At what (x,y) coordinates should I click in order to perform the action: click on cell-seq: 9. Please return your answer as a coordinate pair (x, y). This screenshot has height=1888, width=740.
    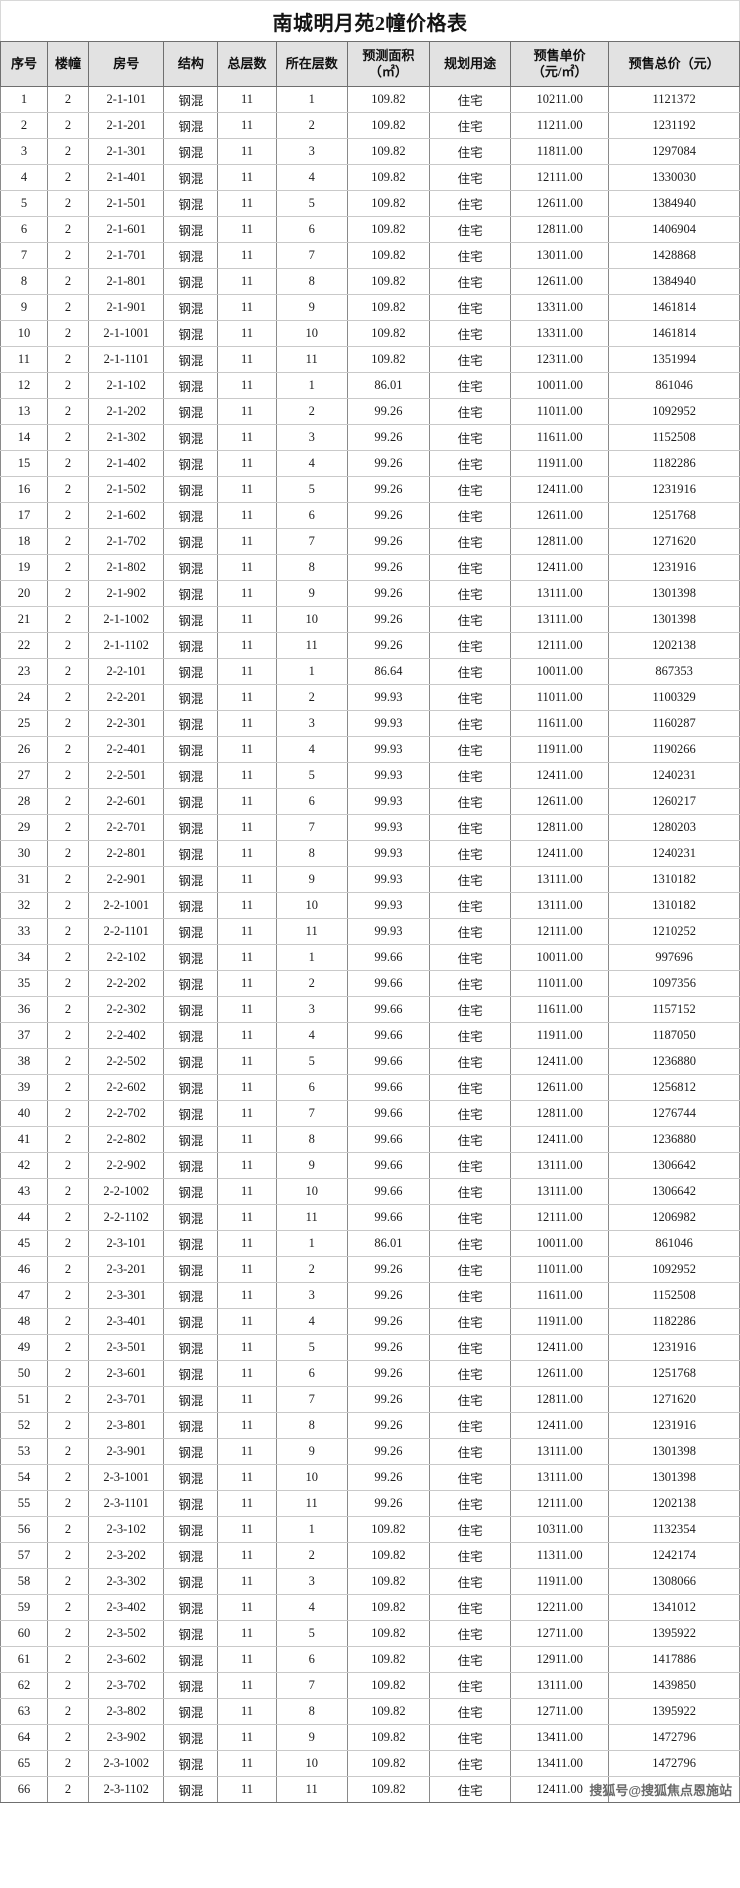
    Looking at the image, I should click on (24, 307).